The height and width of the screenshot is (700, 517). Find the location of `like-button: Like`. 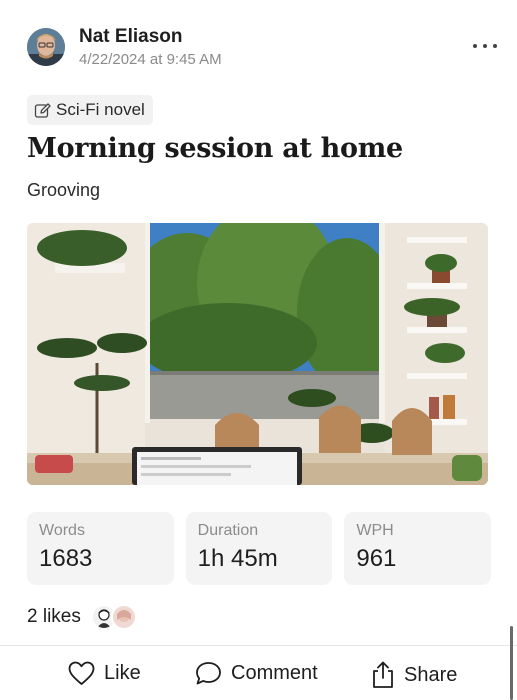

like-button: Like is located at coordinates (104, 673).